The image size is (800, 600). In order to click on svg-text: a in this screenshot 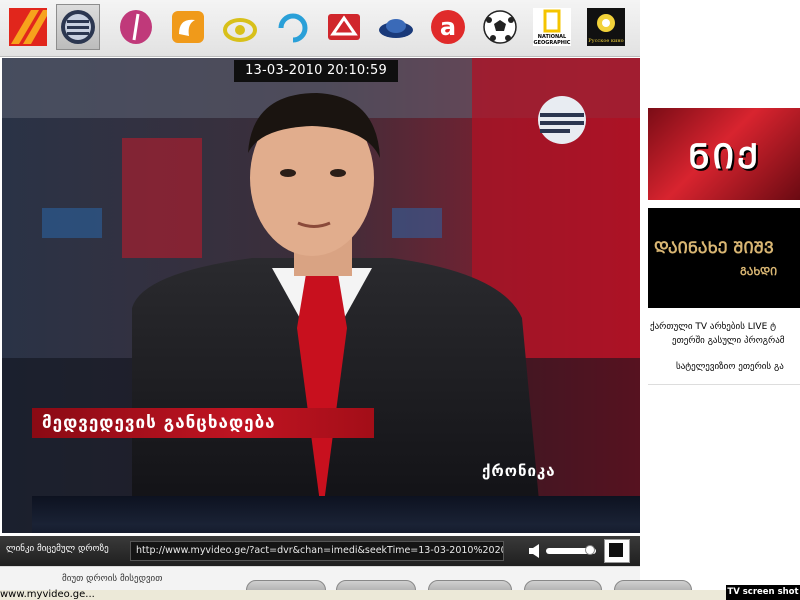, I will do `click(448, 27)`.